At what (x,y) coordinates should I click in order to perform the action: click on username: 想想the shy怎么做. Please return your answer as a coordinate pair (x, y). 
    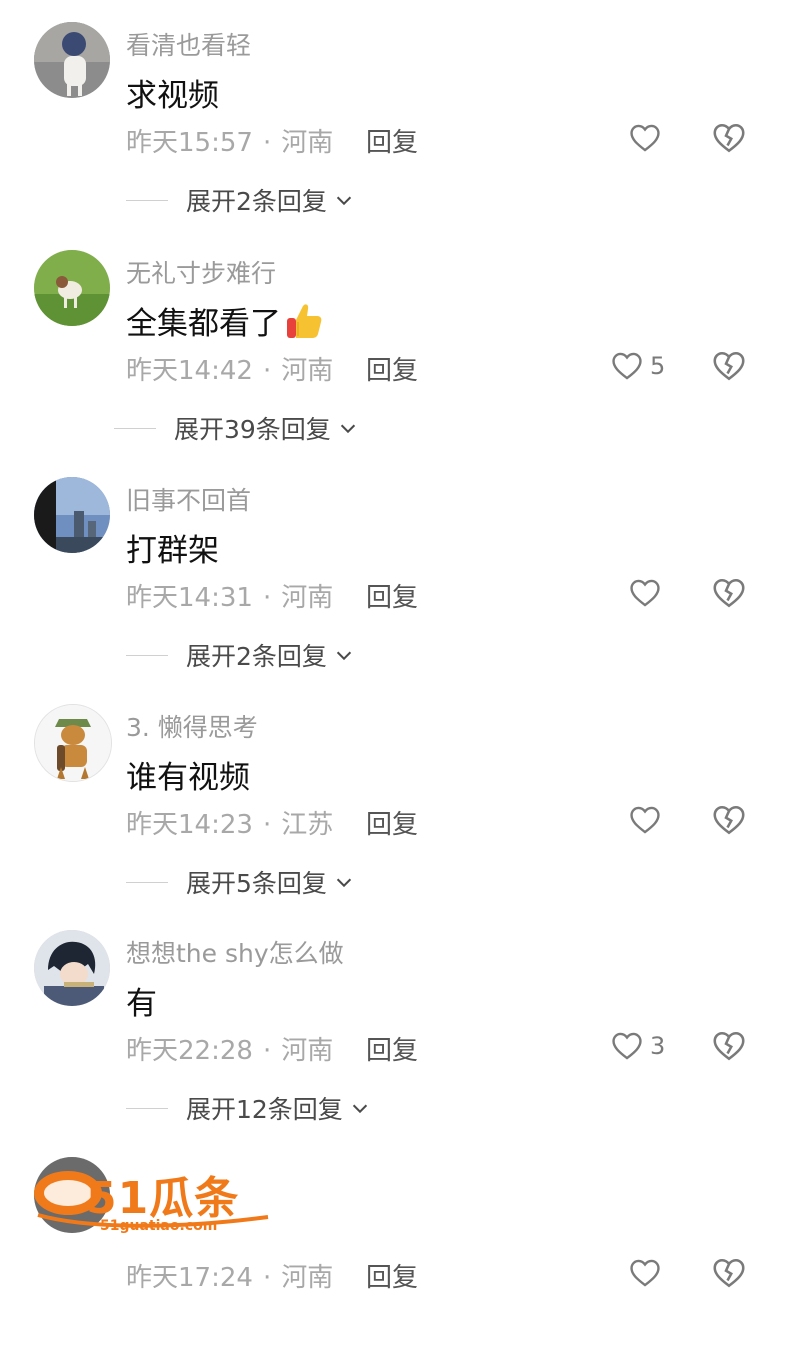
    Looking at the image, I should click on (235, 952).